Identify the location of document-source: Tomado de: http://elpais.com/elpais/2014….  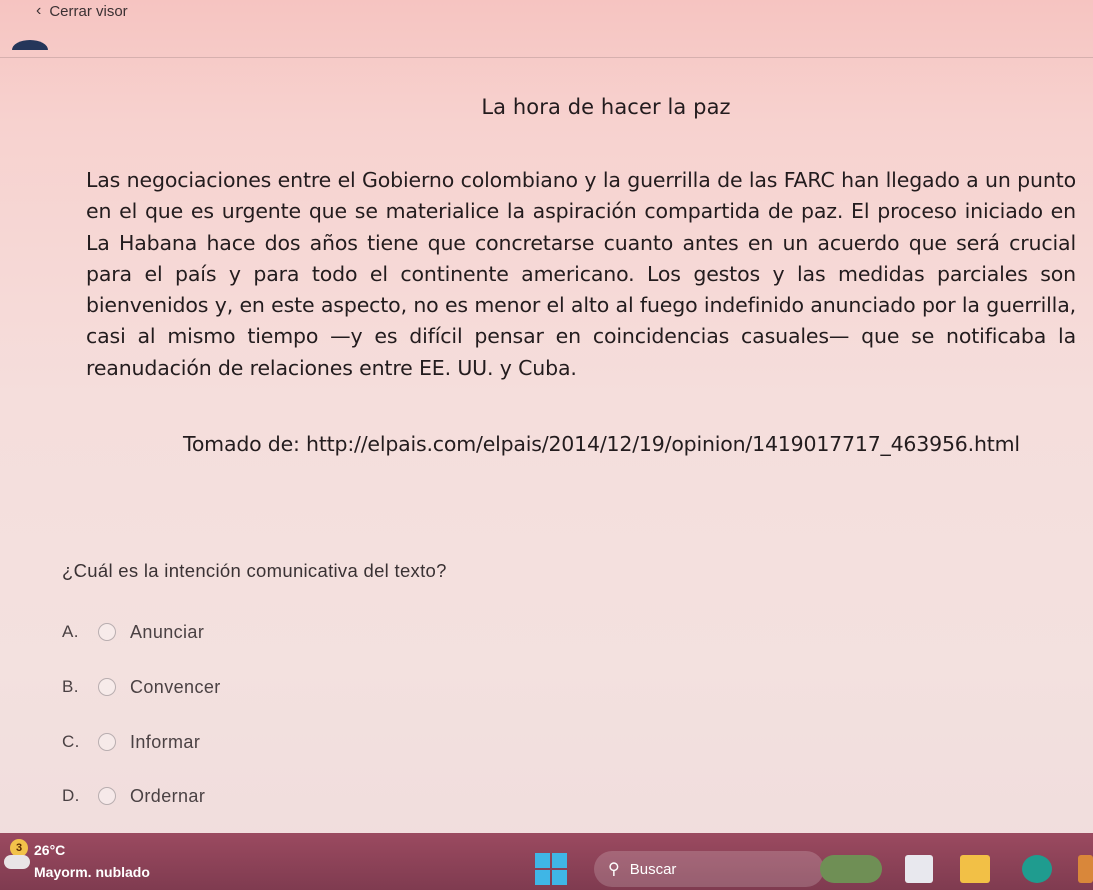
(601, 444).